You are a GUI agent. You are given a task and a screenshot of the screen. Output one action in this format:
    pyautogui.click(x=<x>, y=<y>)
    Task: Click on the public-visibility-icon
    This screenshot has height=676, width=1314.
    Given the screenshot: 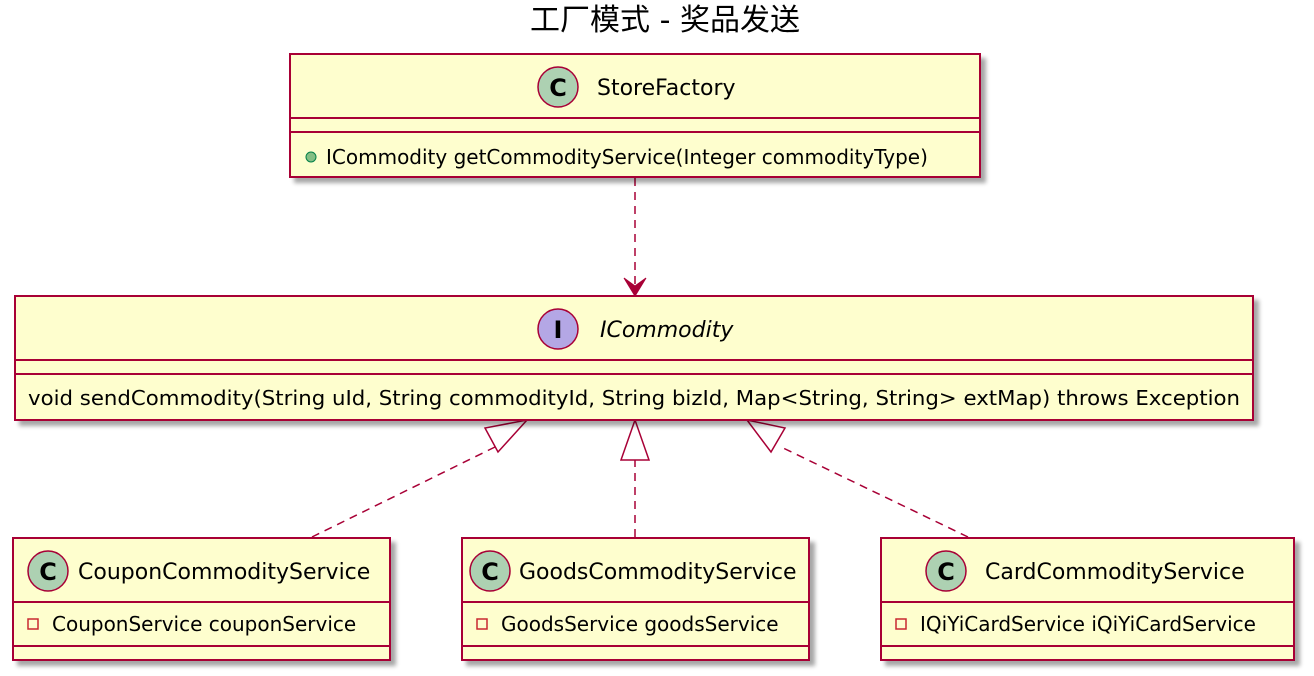 What is the action you would take?
    pyautogui.click(x=311, y=157)
    